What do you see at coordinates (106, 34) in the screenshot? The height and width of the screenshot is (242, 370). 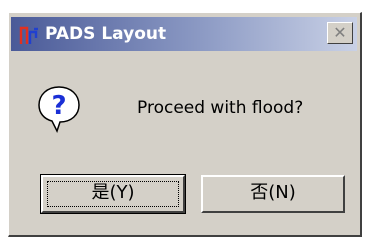 I see `window-title: PADS Layout` at bounding box center [106, 34].